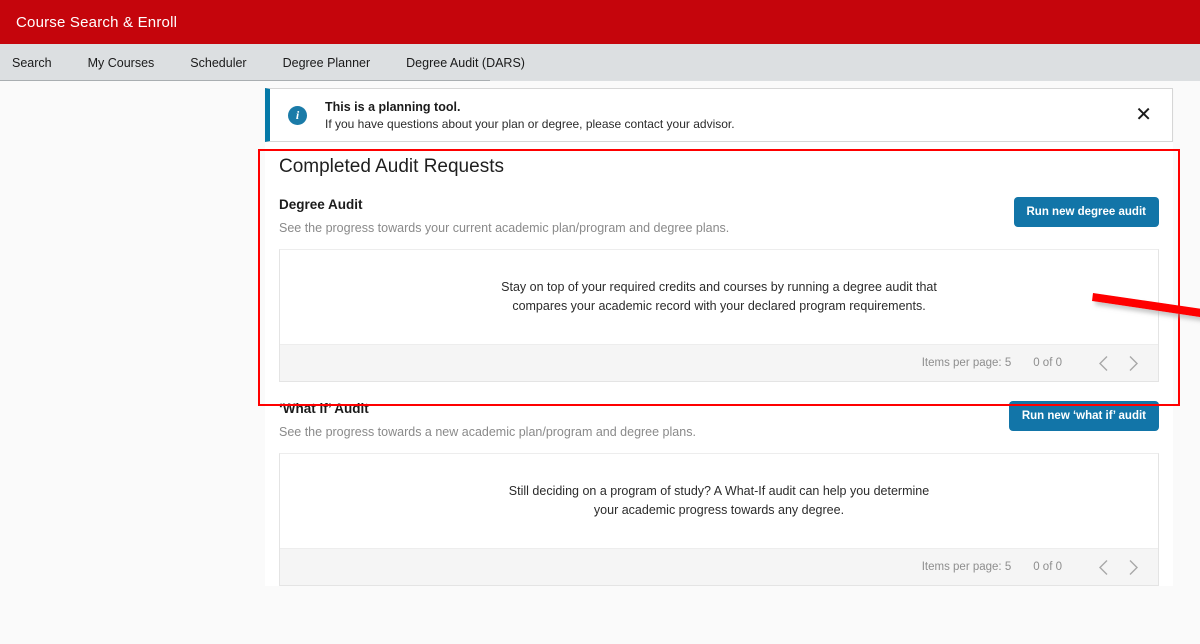 The width and height of the screenshot is (1200, 644). I want to click on what-if-audit-paginator: Items per page: 5 0 of 0, so click(719, 566).